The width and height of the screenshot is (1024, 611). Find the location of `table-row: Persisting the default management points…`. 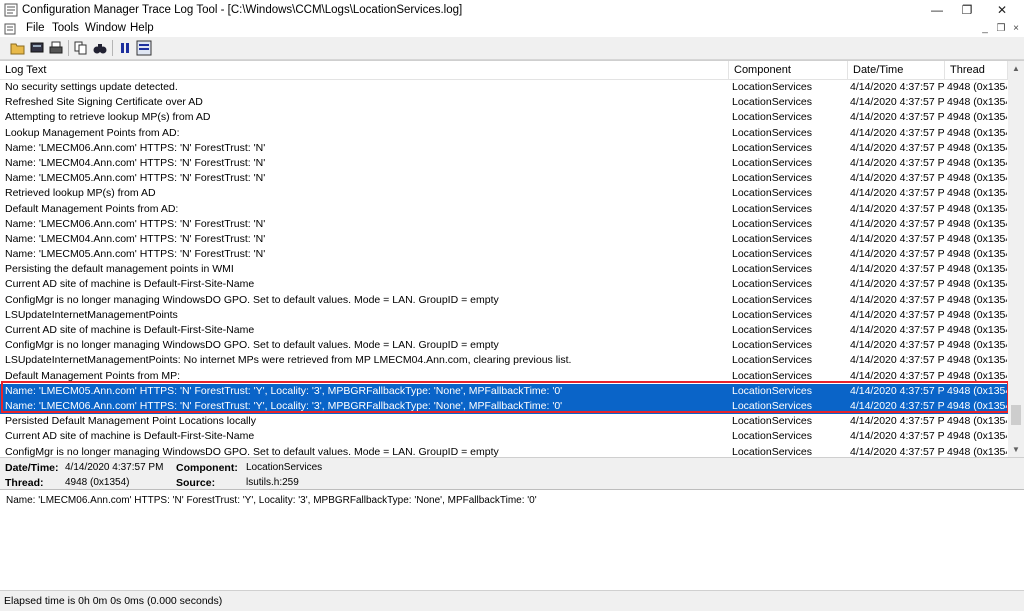

table-row: Persisting the default management points… is located at coordinates (504, 269).